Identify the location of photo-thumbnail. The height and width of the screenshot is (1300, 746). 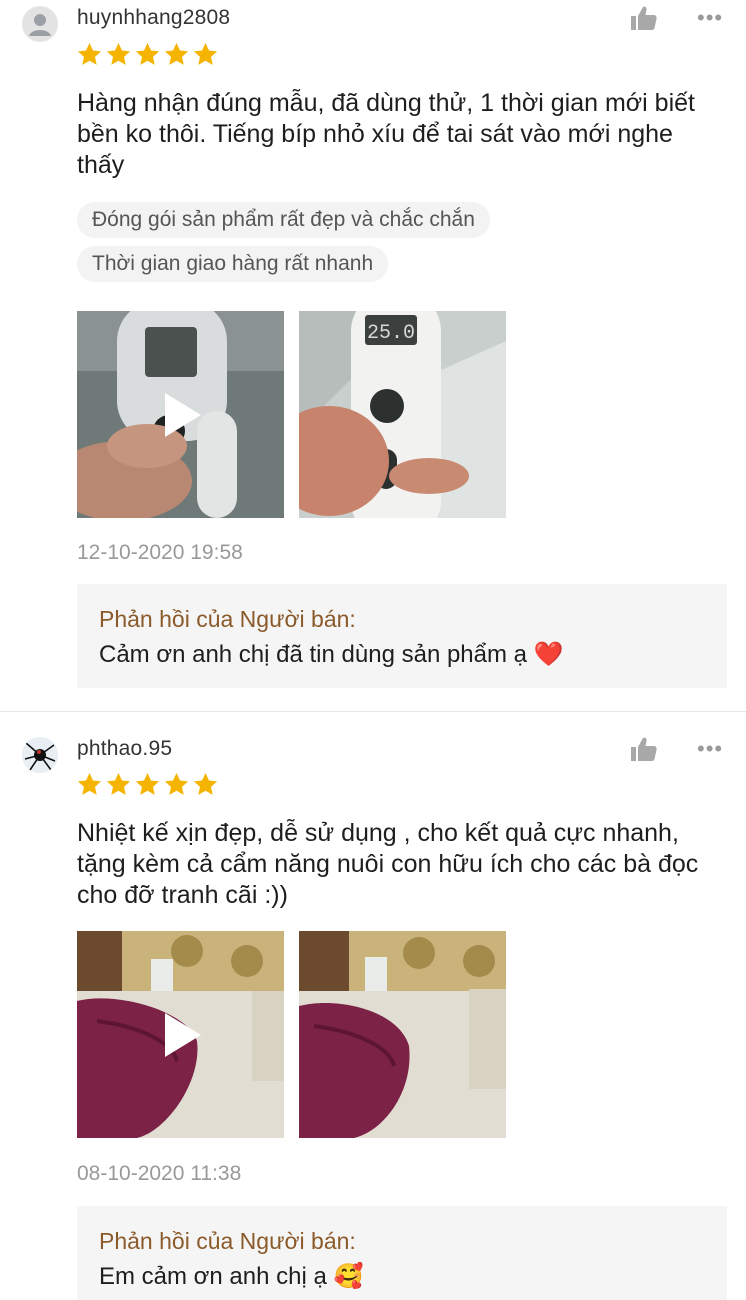
(402, 1034).